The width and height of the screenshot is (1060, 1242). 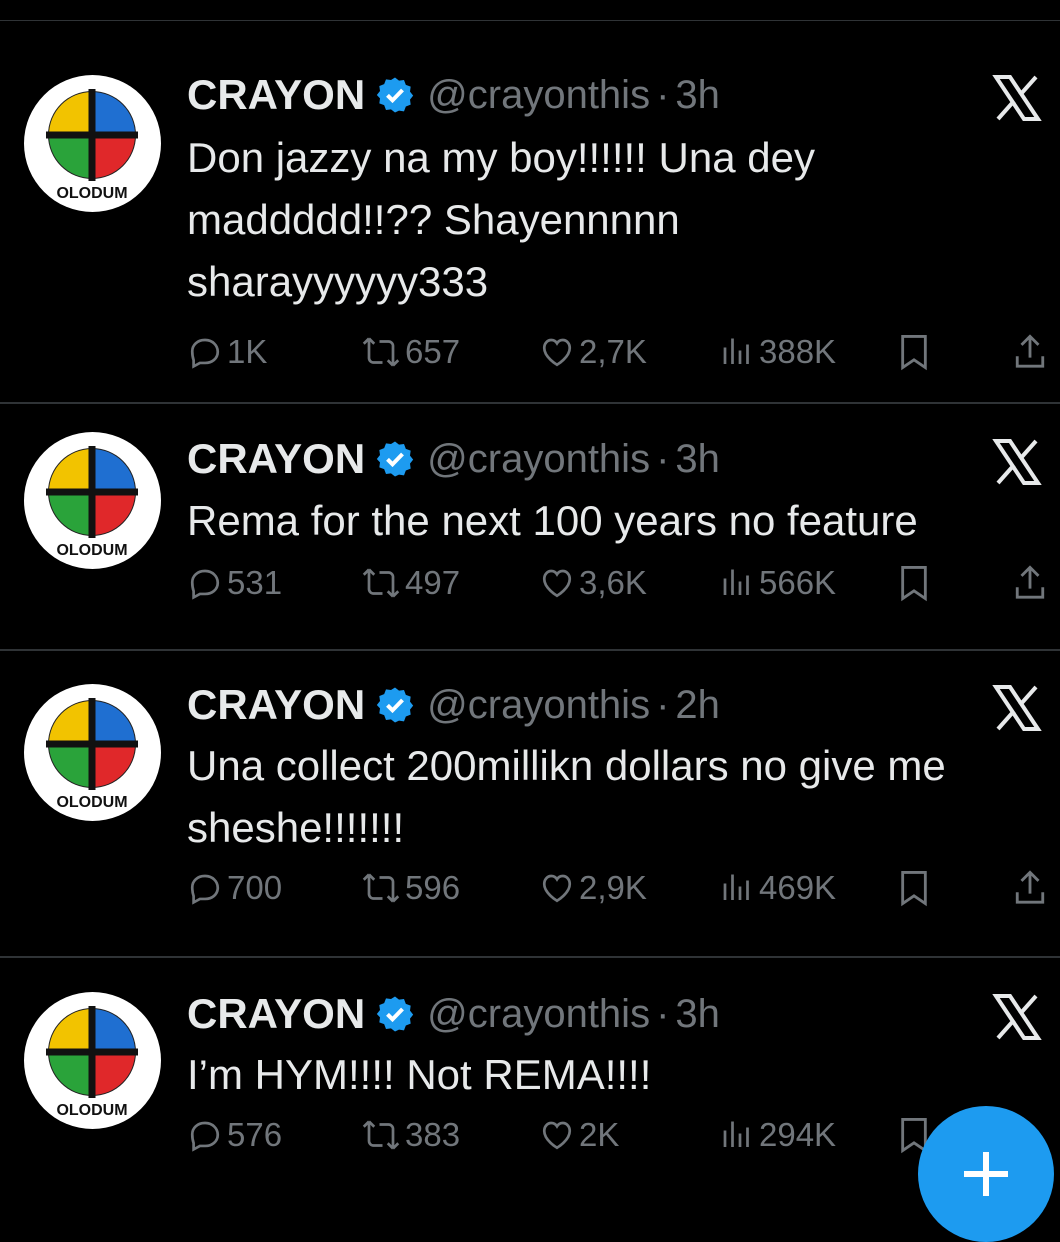 I want to click on reply-button: 1K, so click(x=227, y=352).